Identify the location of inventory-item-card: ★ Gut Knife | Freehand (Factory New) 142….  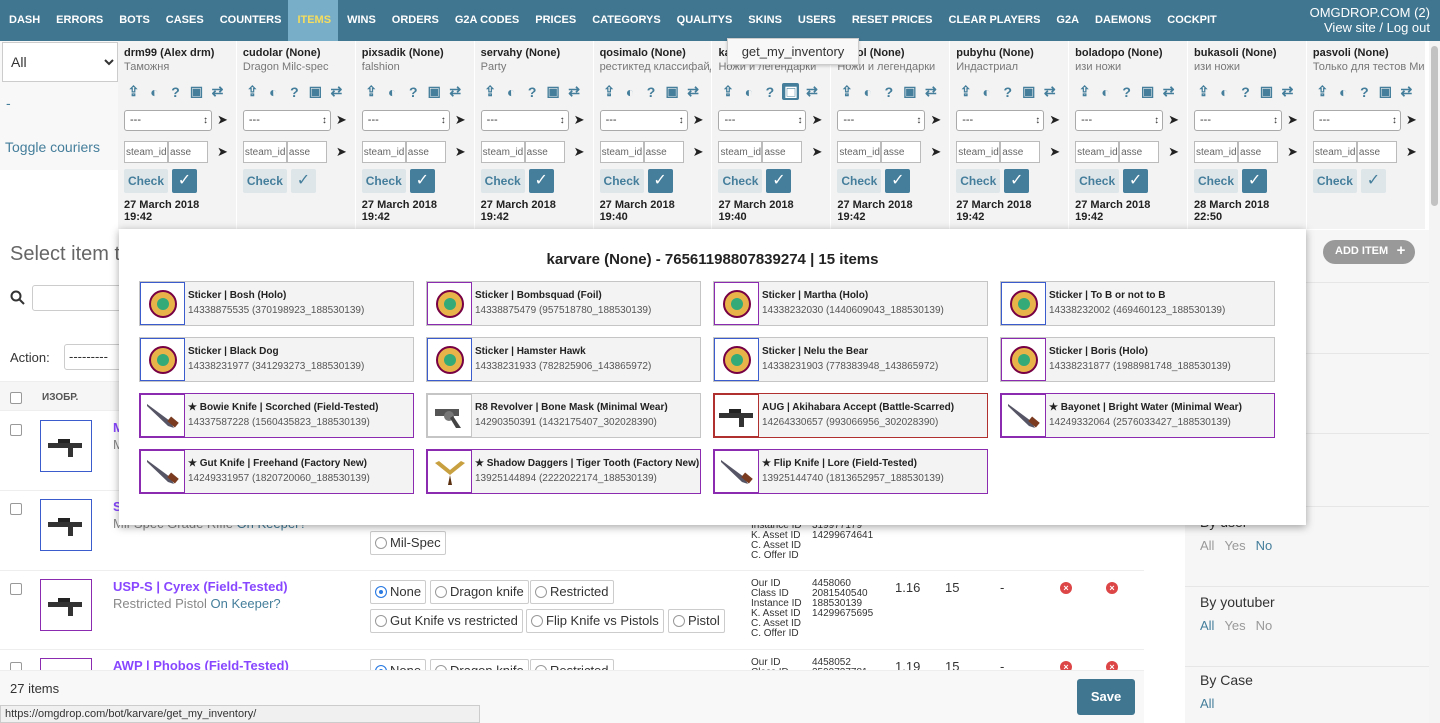
(276, 471).